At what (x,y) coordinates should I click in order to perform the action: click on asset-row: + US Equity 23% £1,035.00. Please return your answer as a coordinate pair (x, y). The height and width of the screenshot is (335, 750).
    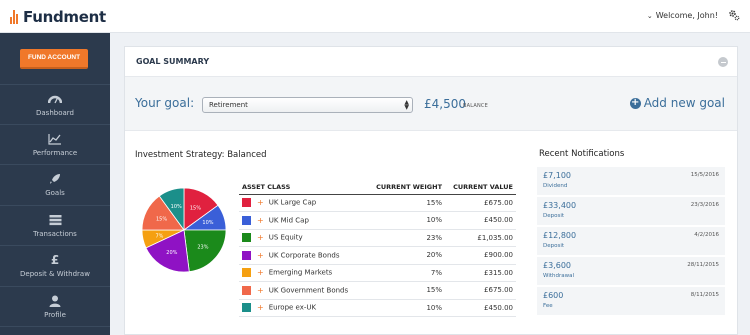
    Looking at the image, I should click on (377, 238).